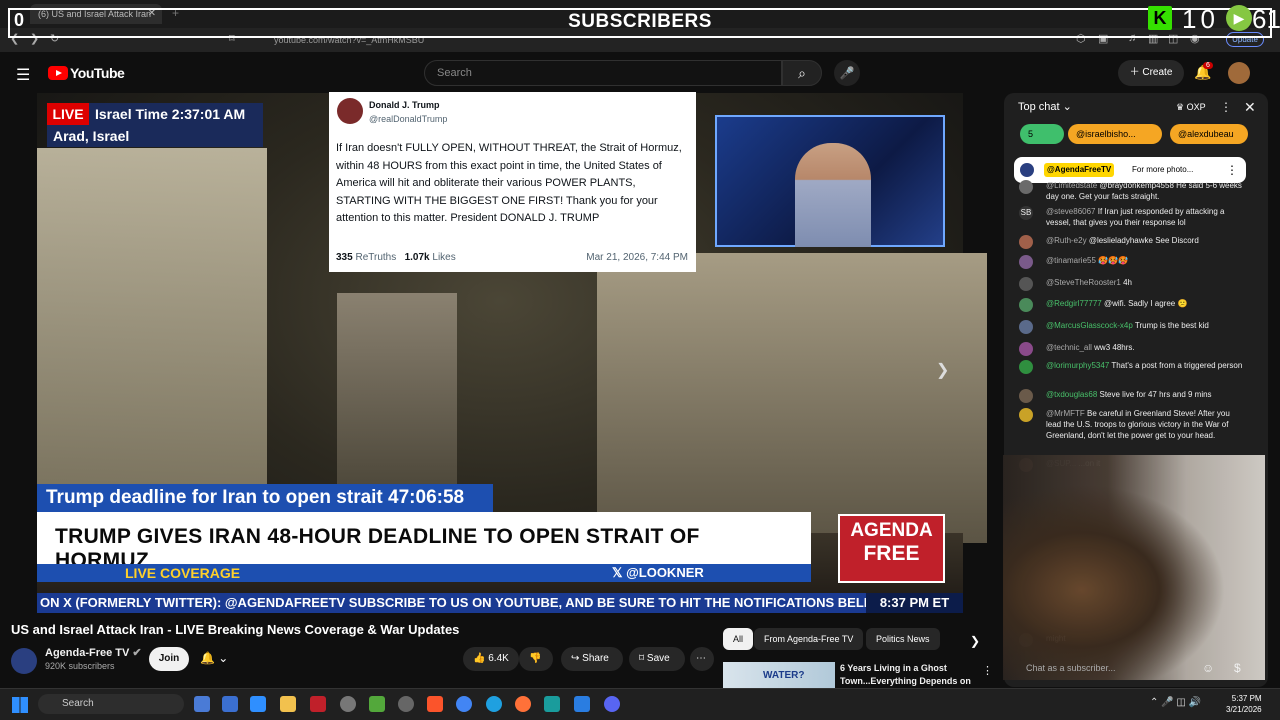 This screenshot has width=1280, height=720. I want to click on chat-username: @tinamarie55, so click(1071, 260).